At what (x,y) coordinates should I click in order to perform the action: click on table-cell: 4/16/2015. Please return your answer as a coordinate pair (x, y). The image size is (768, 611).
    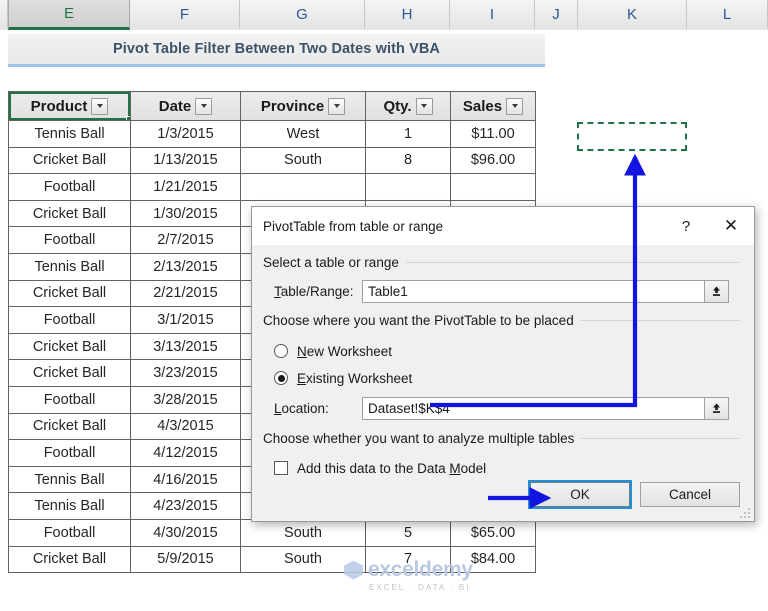
    Looking at the image, I should click on (185, 479).